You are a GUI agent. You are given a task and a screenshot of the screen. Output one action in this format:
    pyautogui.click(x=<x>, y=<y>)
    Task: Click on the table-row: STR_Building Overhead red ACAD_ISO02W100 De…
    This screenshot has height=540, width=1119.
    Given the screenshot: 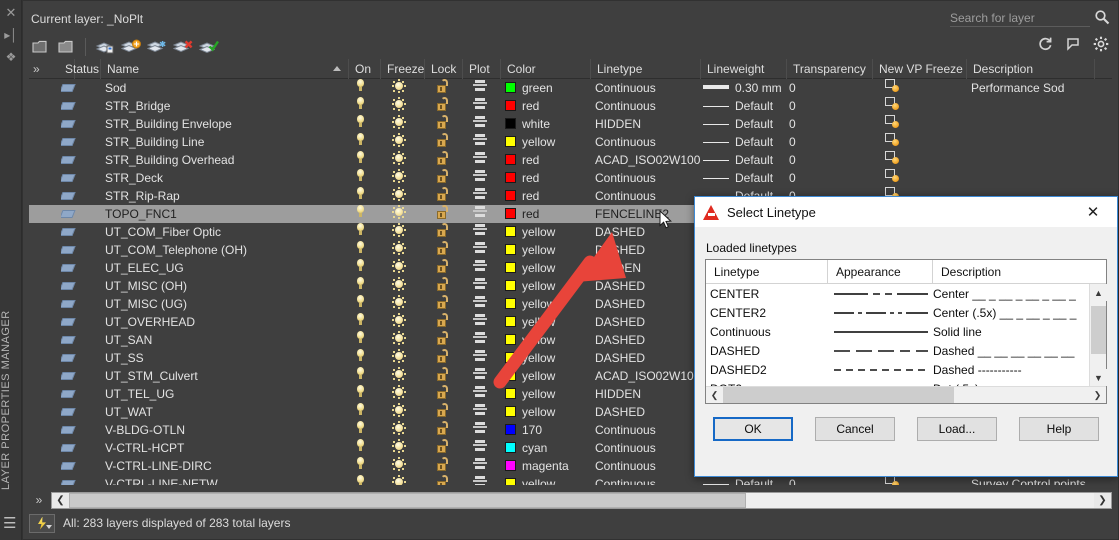 What is the action you would take?
    pyautogui.click(x=570, y=160)
    